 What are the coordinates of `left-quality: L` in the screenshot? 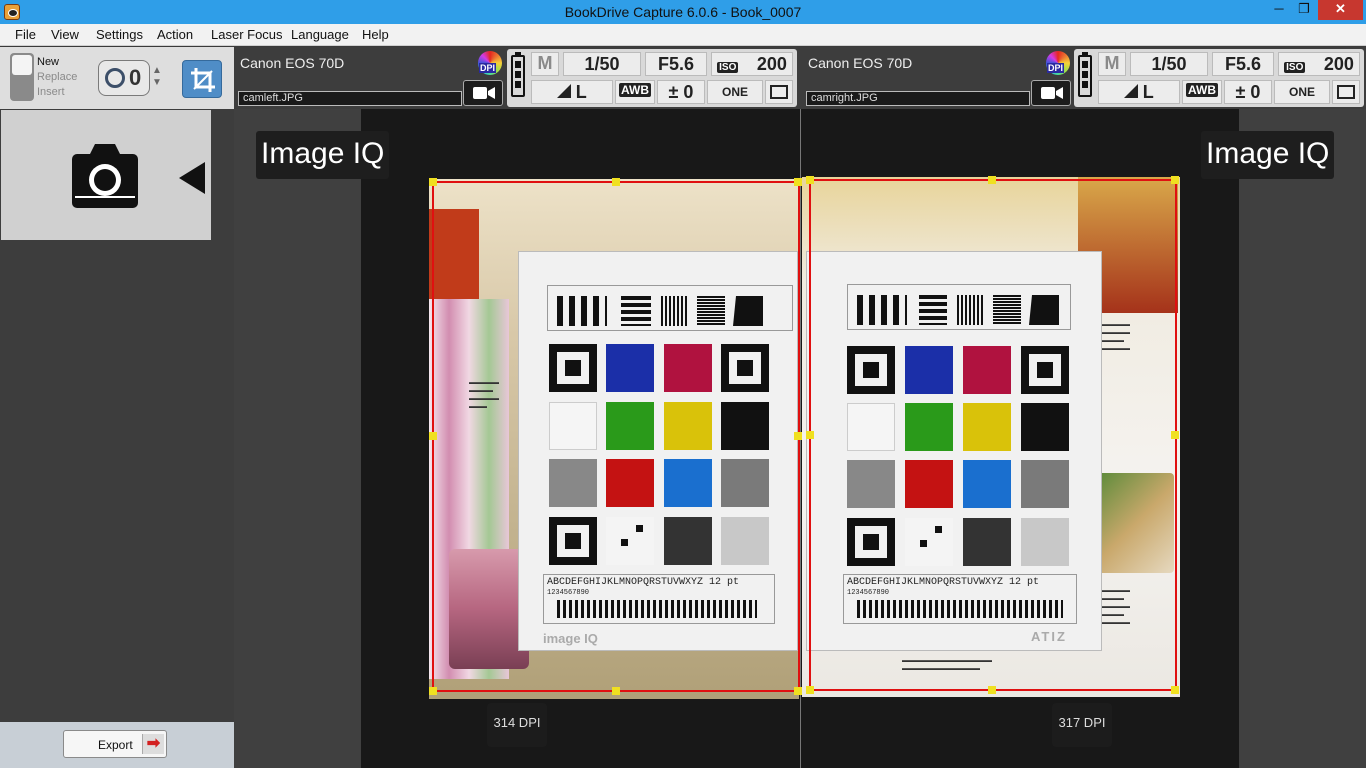 It's located at (572, 92).